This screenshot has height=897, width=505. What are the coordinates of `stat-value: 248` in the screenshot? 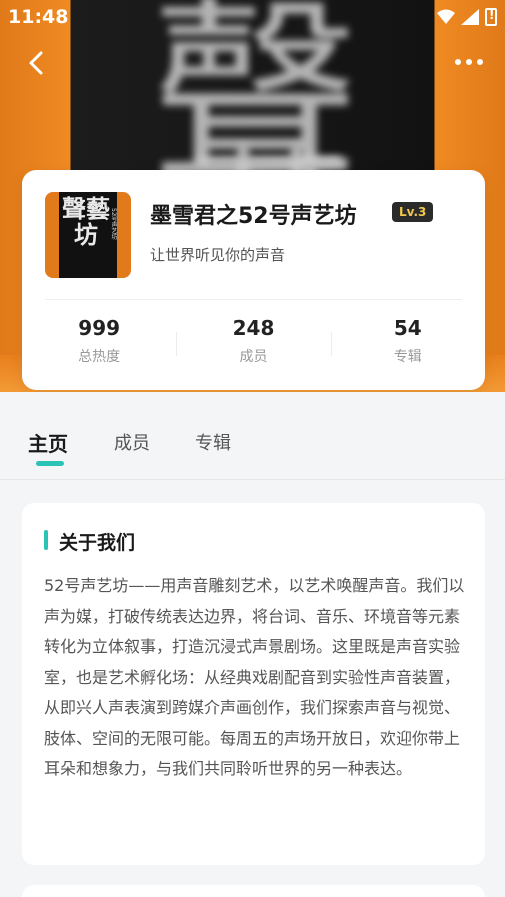 It's located at (253, 328).